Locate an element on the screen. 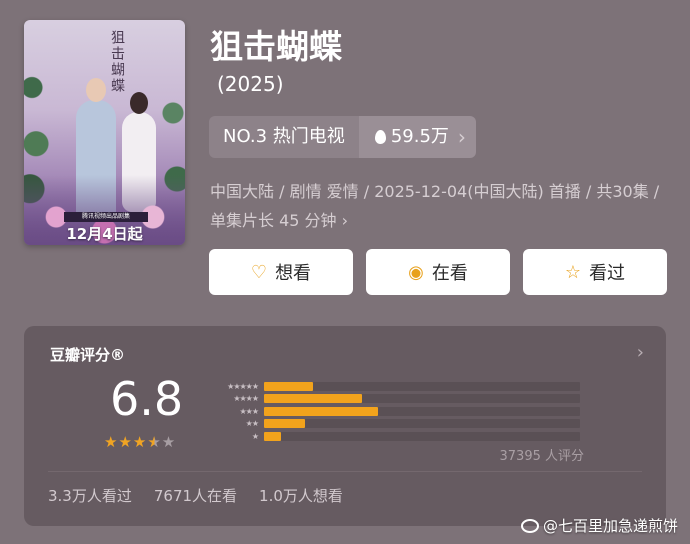  watched-count: 3.3万人看过 is located at coordinates (90, 496).